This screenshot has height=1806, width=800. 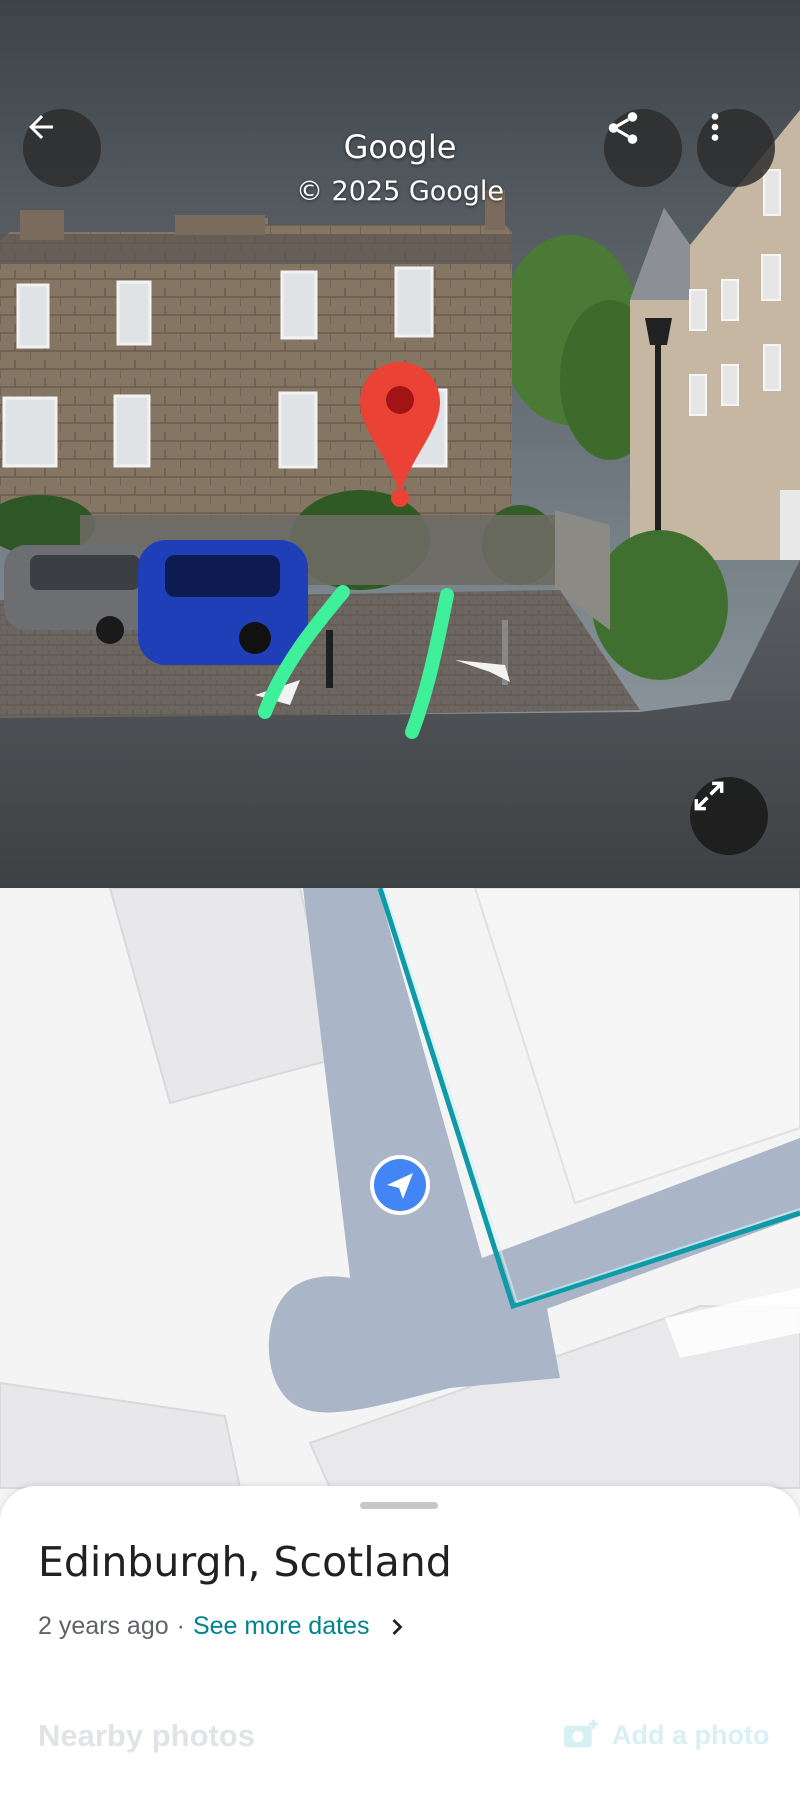 I want to click on share-icon, so click(x=623, y=128).